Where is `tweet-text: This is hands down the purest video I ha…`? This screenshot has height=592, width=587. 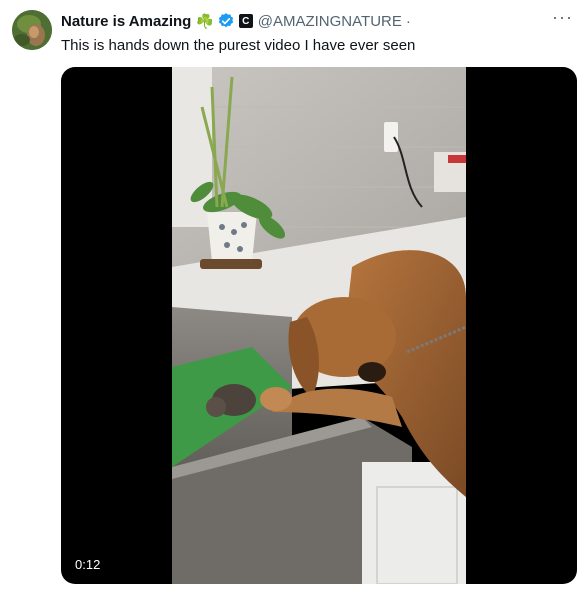
tweet-text: This is hands down the purest video I ha… is located at coordinates (238, 45).